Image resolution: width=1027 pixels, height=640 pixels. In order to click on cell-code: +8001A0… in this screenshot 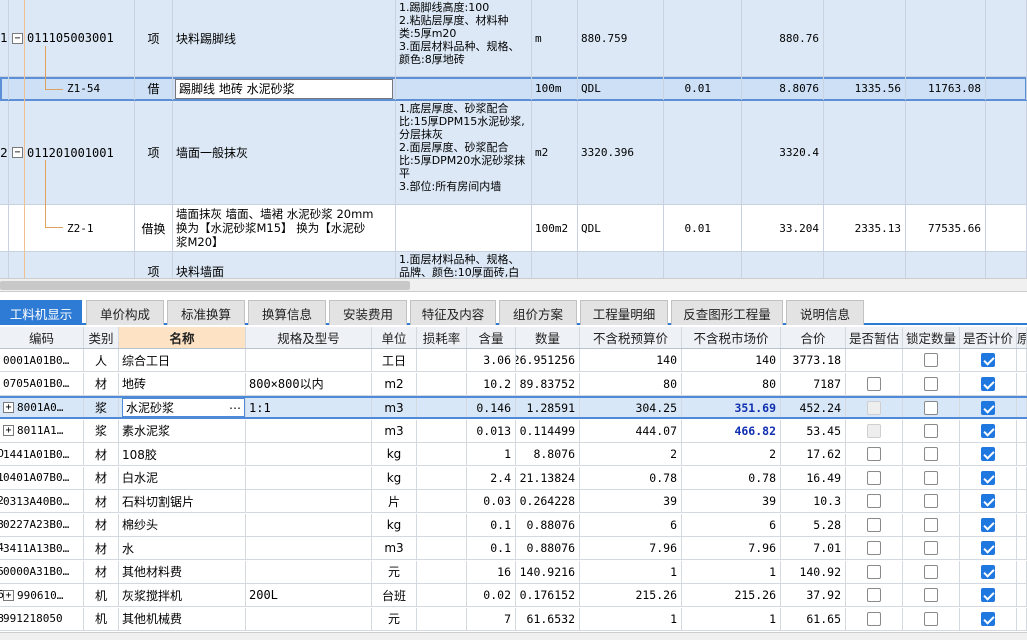, I will do `click(42, 407)`.